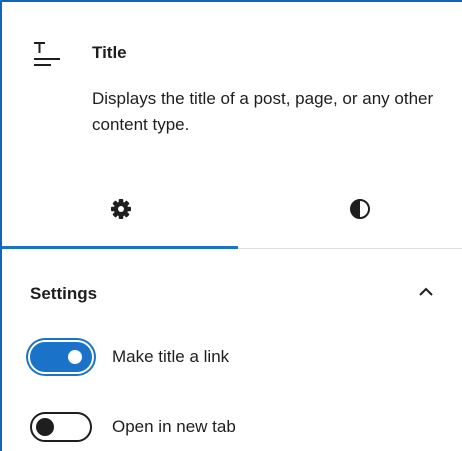 Image resolution: width=462 pixels, height=451 pixels. I want to click on half-circle-contrast-icon, so click(360, 209).